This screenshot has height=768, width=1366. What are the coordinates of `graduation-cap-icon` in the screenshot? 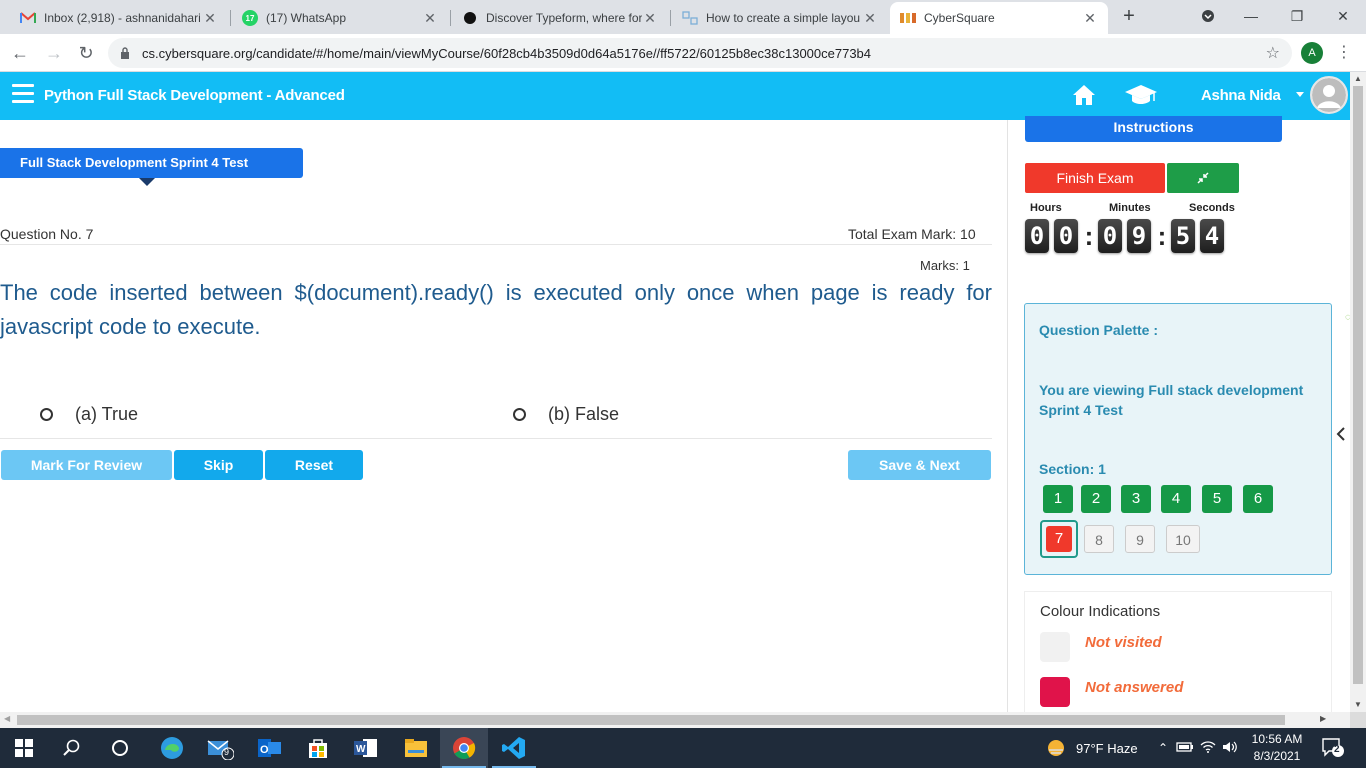 It's located at (1141, 95).